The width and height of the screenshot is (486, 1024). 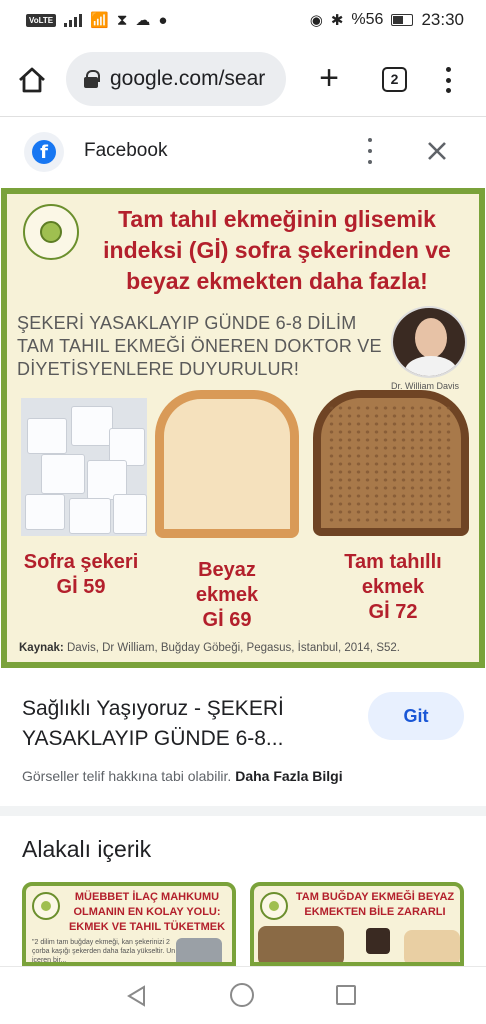 I want to click on visit-button: Git, so click(x=416, y=716).